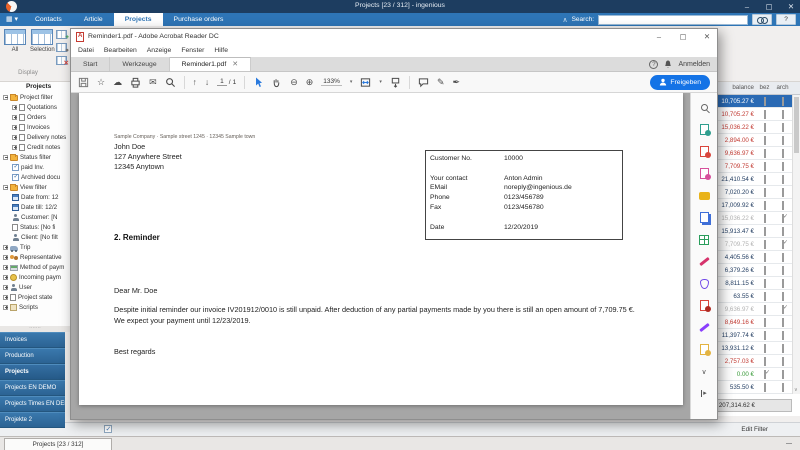 Image resolution: width=800 pixels, height=450 pixels. I want to click on column-header-balance: balance, so click(734, 88).